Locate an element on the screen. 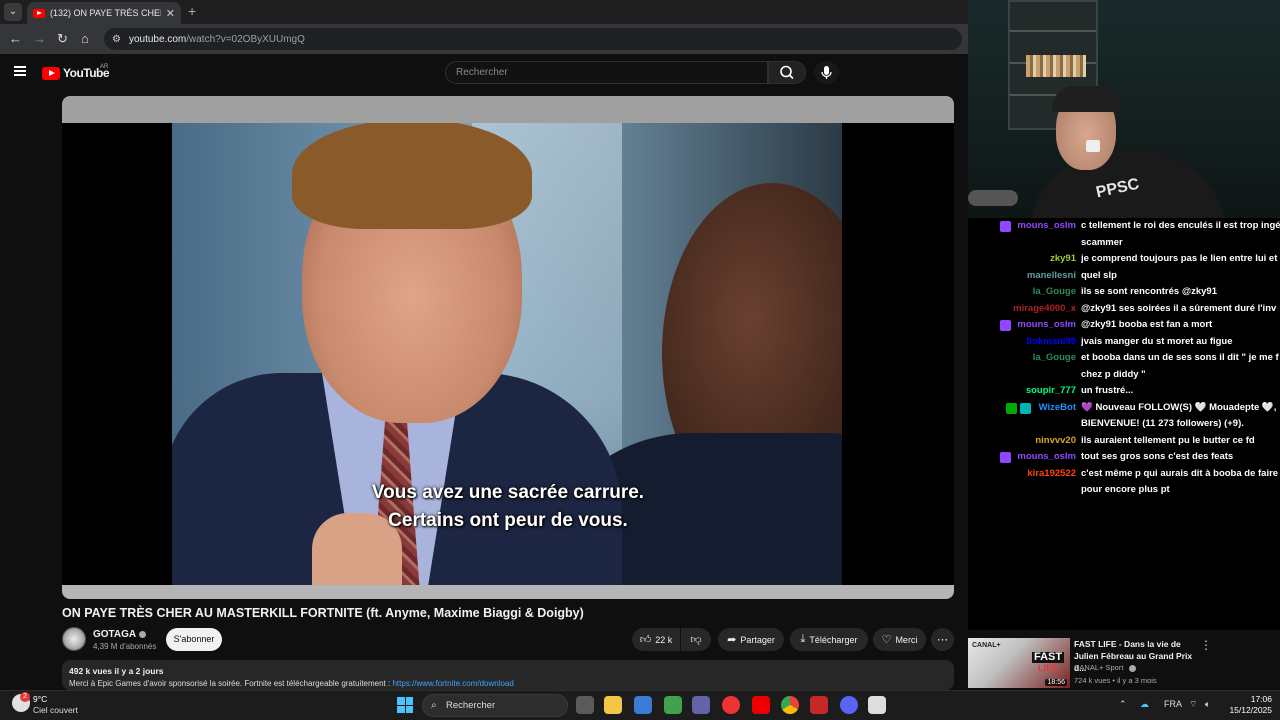  windows-start-icon is located at coordinates (405, 705).